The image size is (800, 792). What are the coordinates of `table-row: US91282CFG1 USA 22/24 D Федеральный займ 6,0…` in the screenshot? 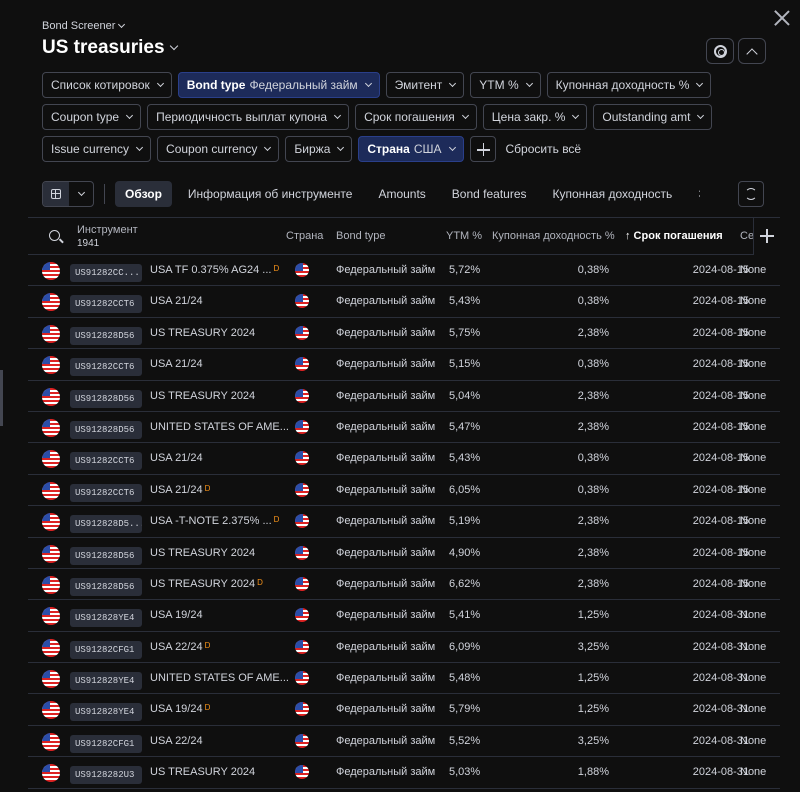 It's located at (404, 648).